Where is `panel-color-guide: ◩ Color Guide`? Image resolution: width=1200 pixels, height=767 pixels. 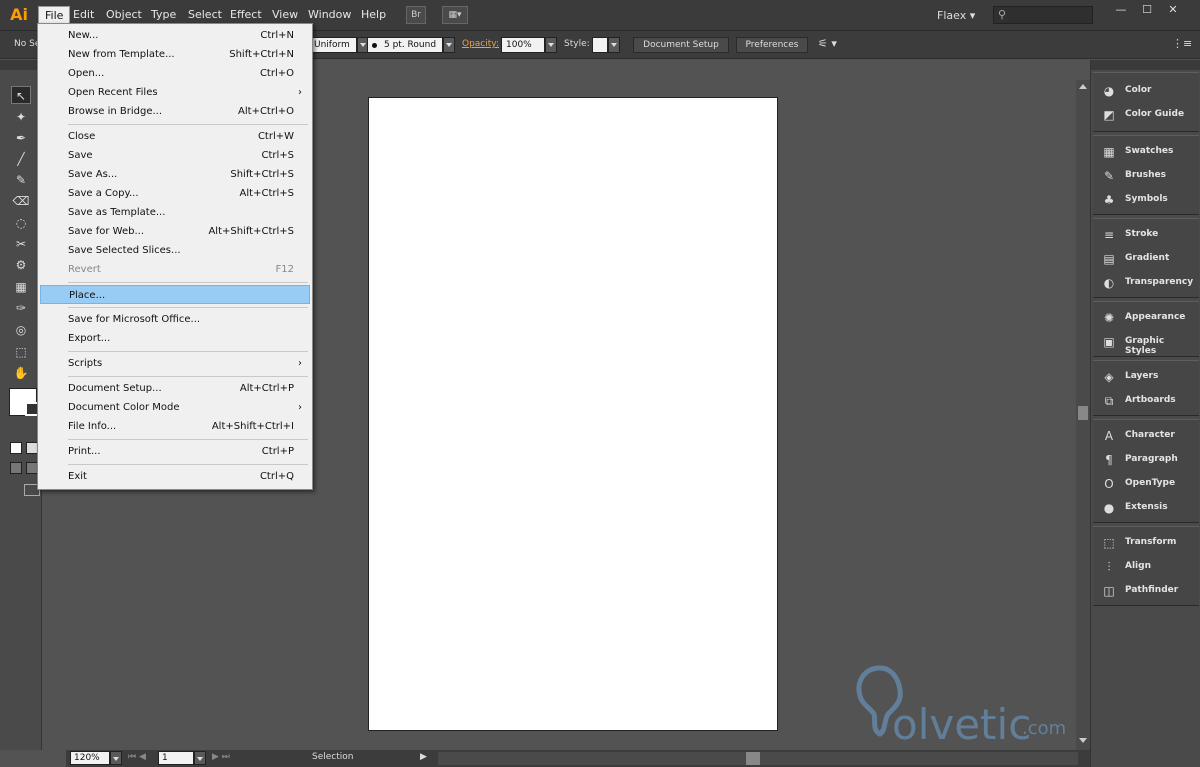
panel-color-guide: ◩ Color Guide is located at coordinates (1148, 115).